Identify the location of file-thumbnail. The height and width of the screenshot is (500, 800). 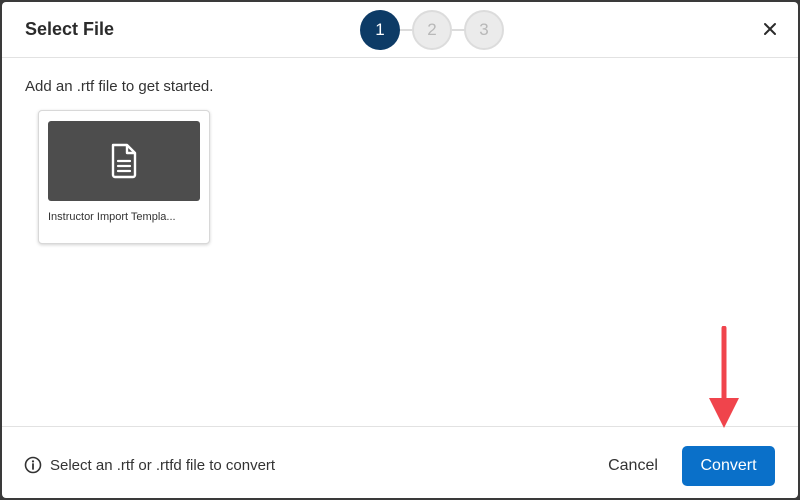
(124, 161).